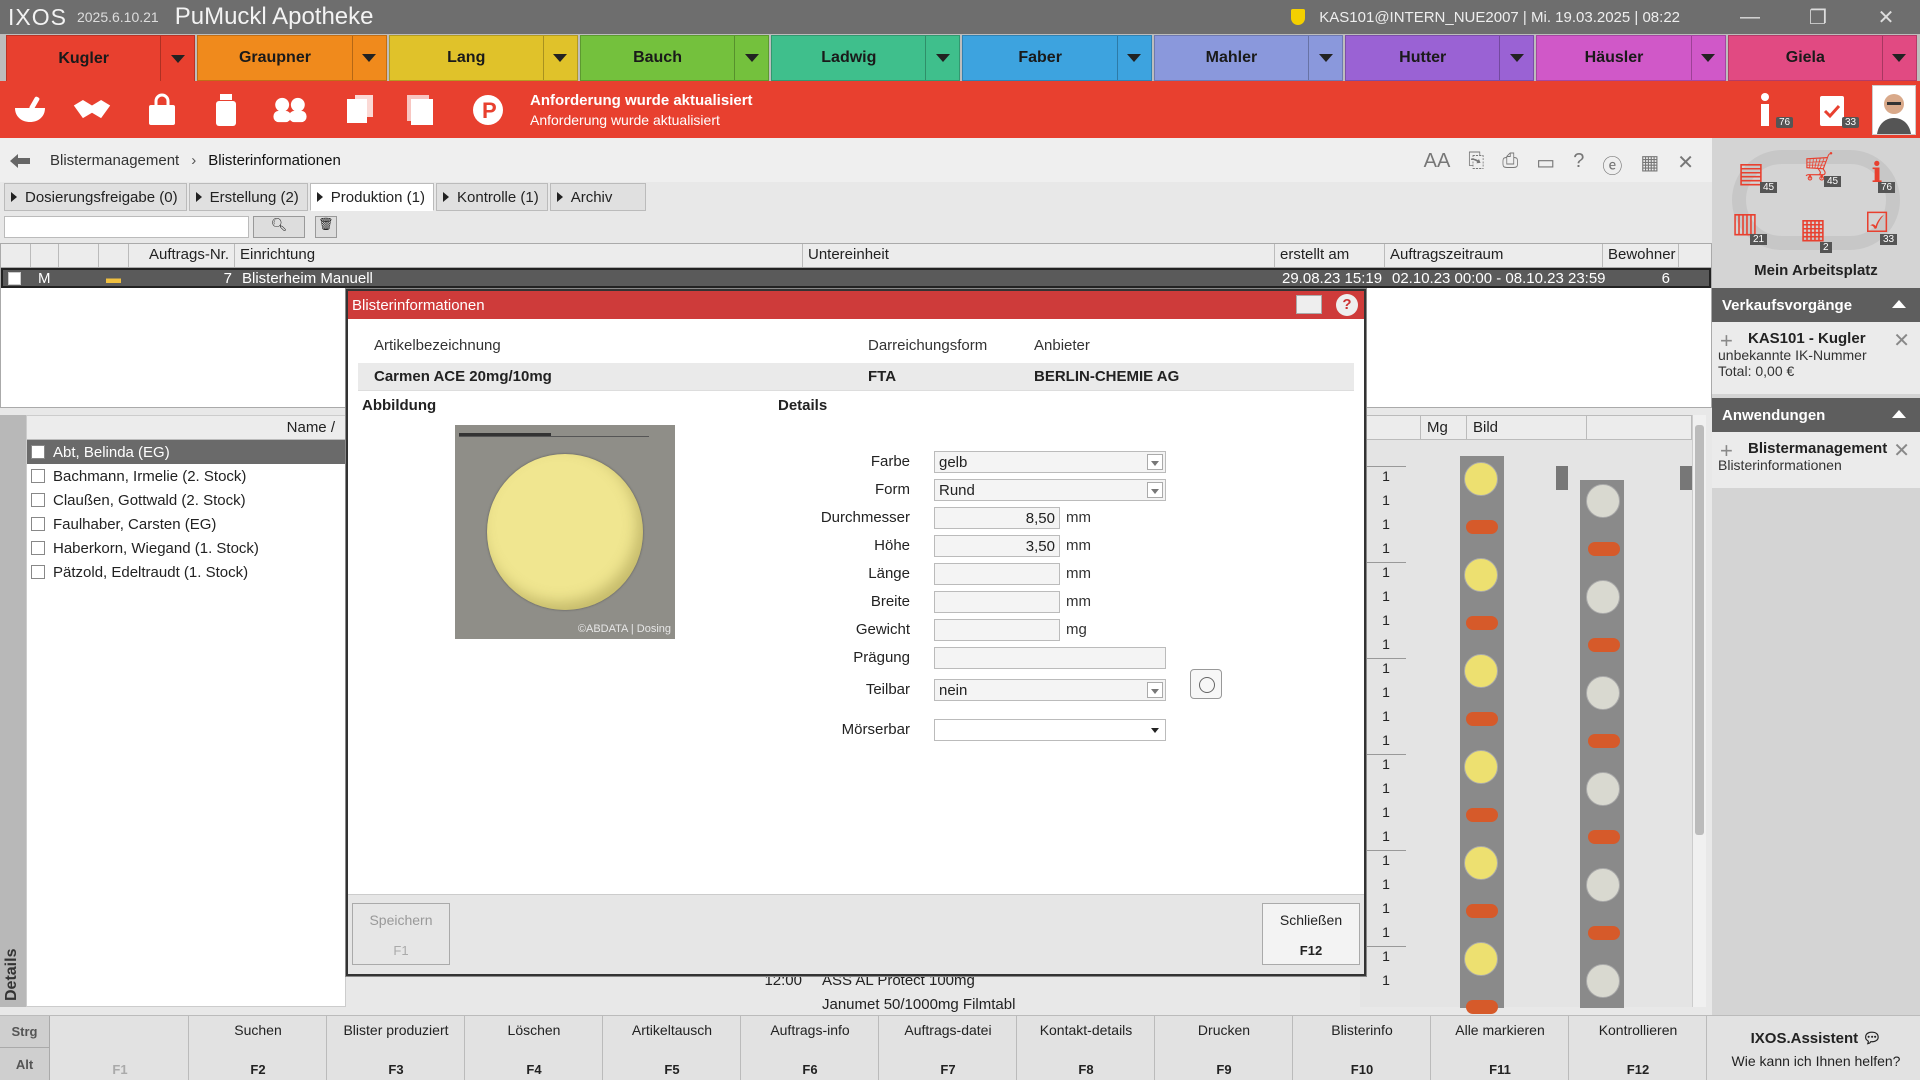 This screenshot has width=1920, height=1080. Describe the element at coordinates (997, 630) in the screenshot. I see `input-gewicht` at that location.